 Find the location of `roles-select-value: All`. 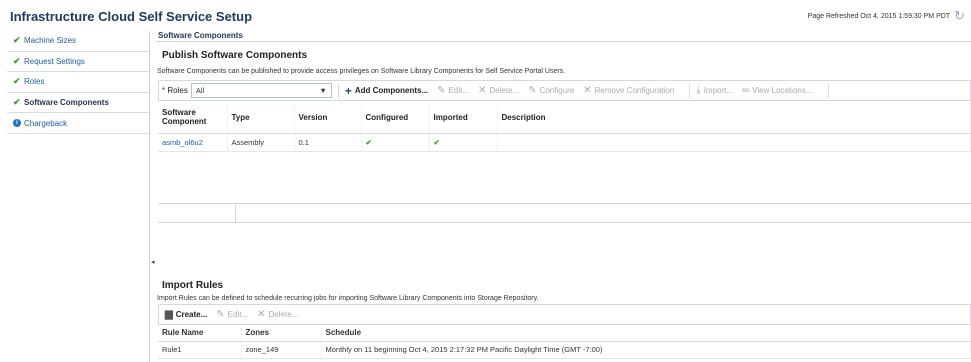

roles-select-value: All is located at coordinates (200, 90).